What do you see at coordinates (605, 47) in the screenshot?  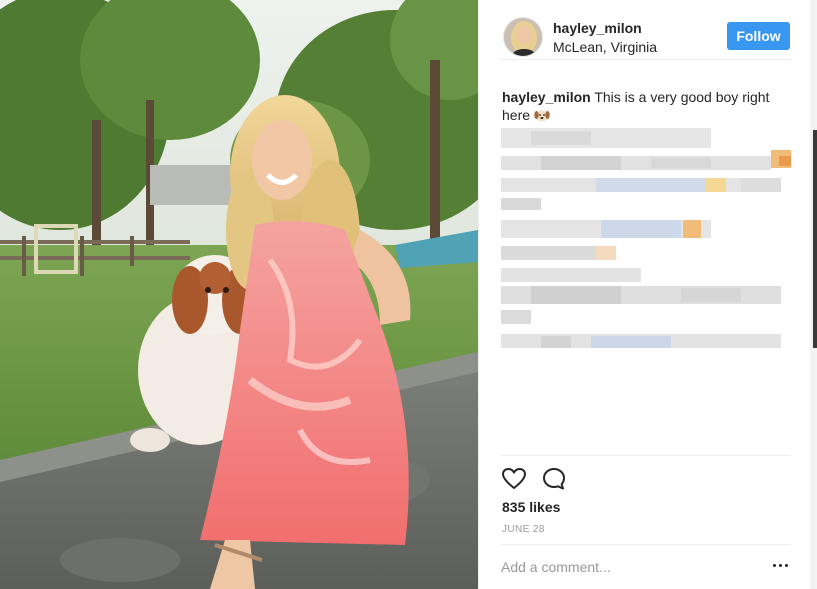 I see `location-link: McLean, Virginia` at bounding box center [605, 47].